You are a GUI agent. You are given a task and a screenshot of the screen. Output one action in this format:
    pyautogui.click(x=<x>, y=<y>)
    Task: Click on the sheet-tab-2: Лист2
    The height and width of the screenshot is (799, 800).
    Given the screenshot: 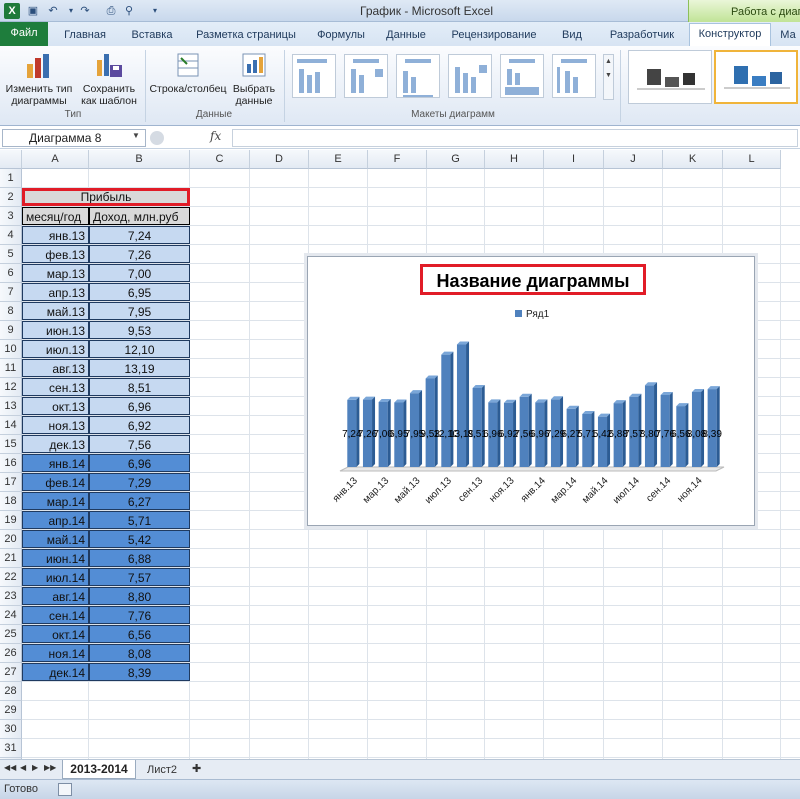 What is the action you would take?
    pyautogui.click(x=162, y=770)
    